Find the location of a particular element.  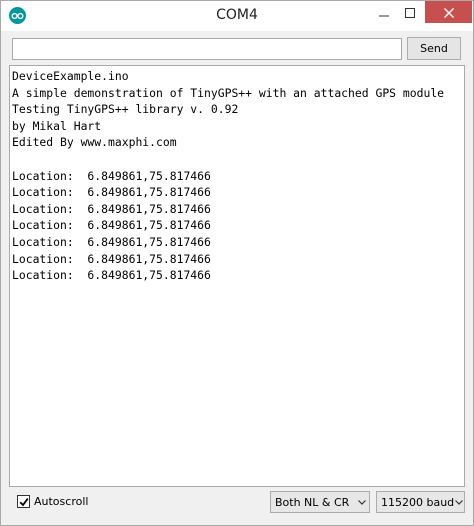

maximize-icon is located at coordinates (410, 12).